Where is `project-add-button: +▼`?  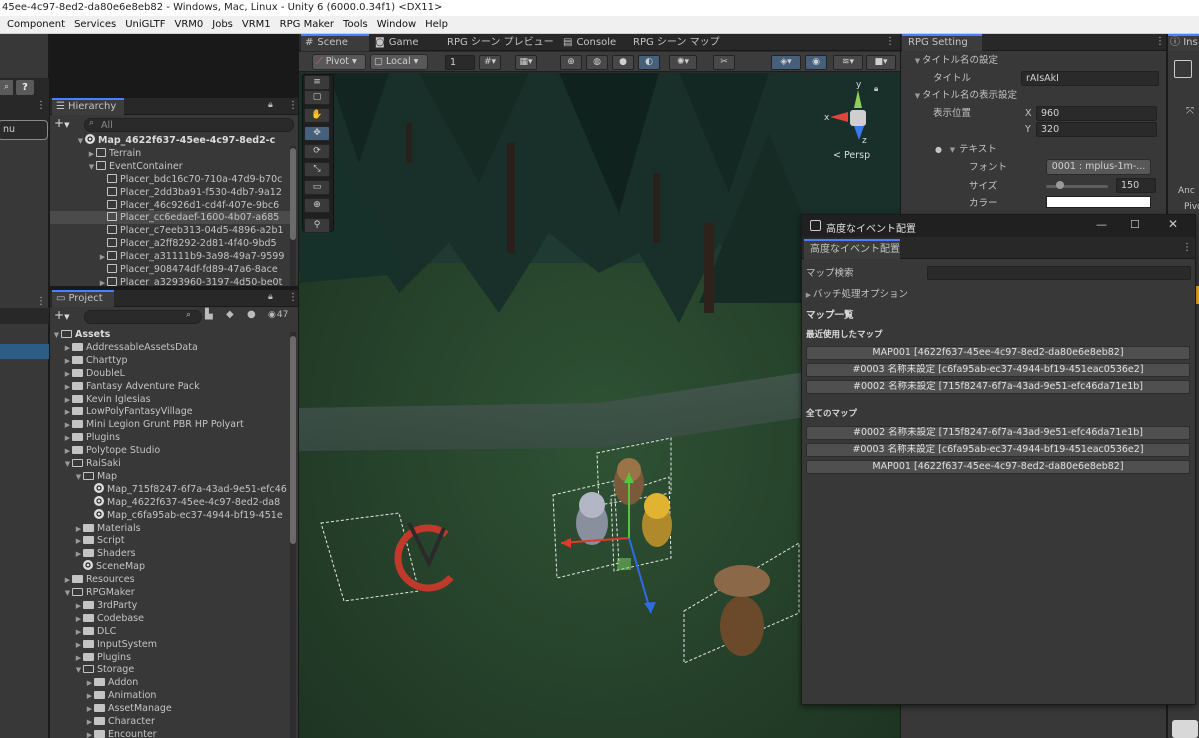 project-add-button: +▼ is located at coordinates (64, 316).